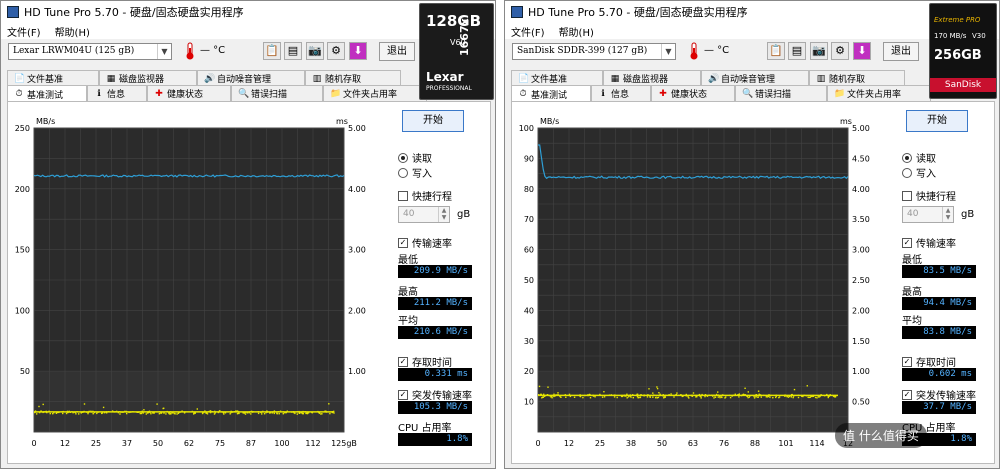 This screenshot has width=1000, height=469. Describe the element at coordinates (646, 80) in the screenshot. I see `tab-label: 磁盘监视器` at that location.